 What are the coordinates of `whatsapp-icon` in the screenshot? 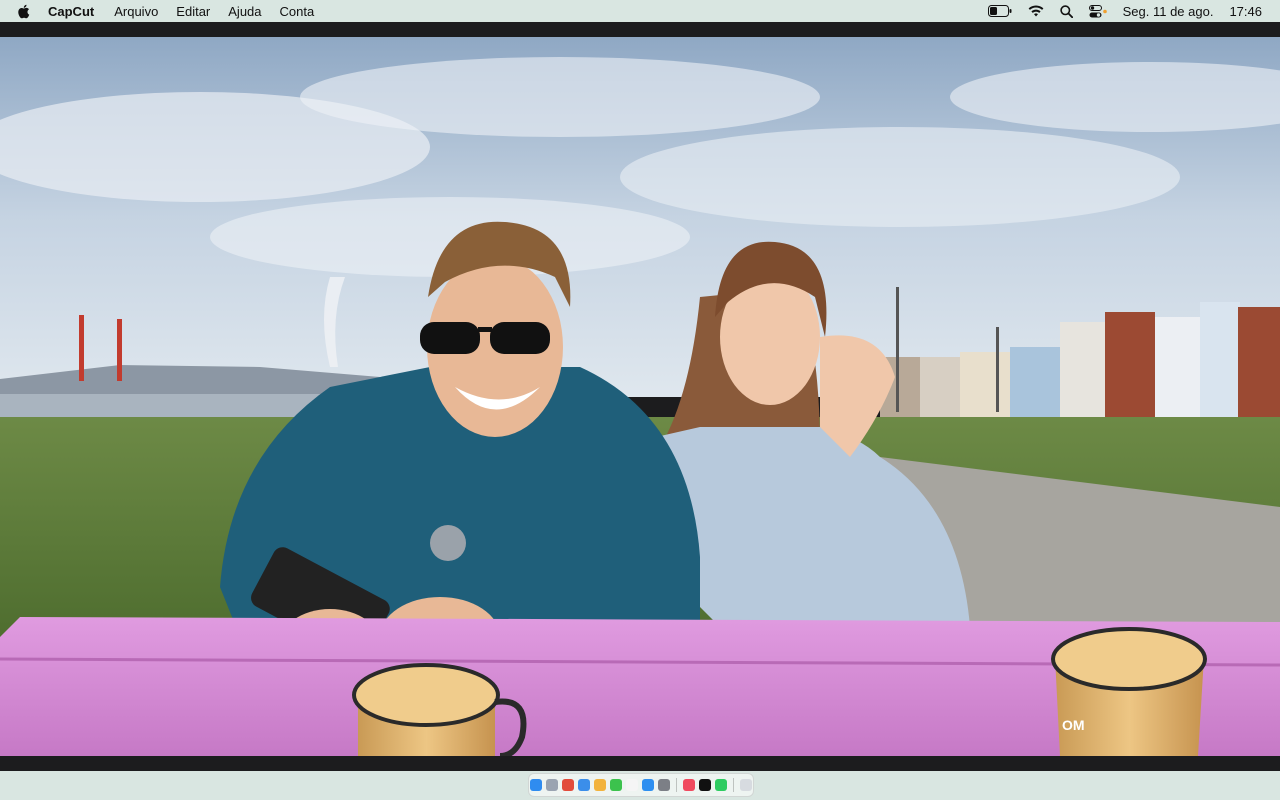 It's located at (721, 785).